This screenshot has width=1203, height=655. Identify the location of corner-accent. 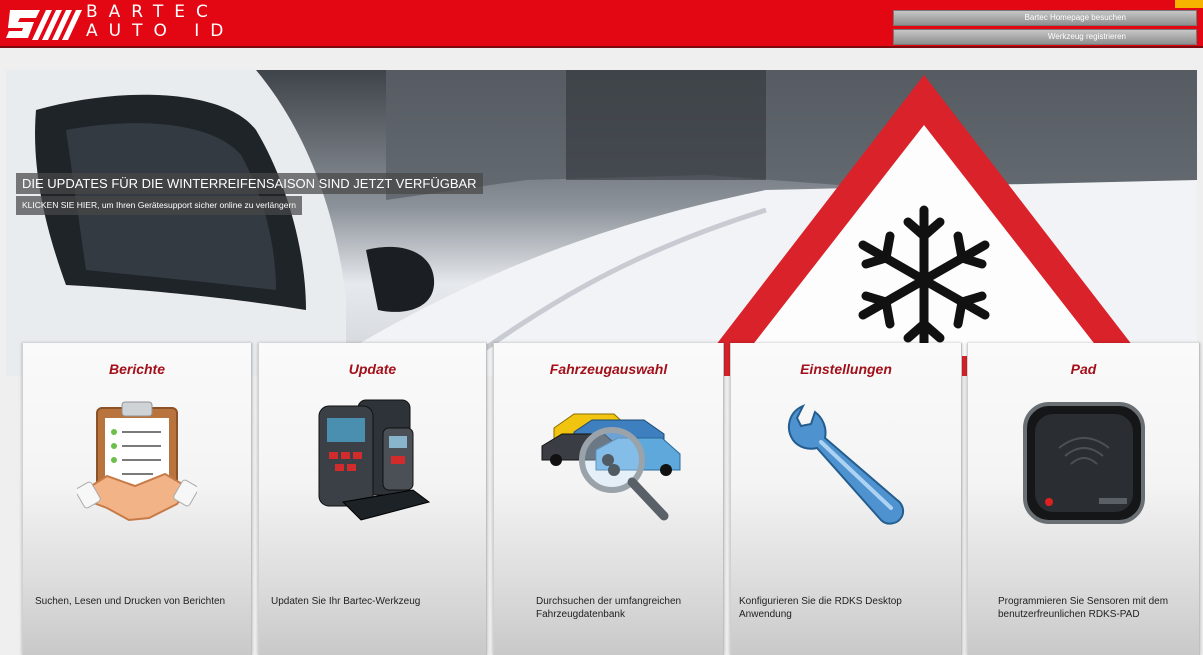
(1189, 4).